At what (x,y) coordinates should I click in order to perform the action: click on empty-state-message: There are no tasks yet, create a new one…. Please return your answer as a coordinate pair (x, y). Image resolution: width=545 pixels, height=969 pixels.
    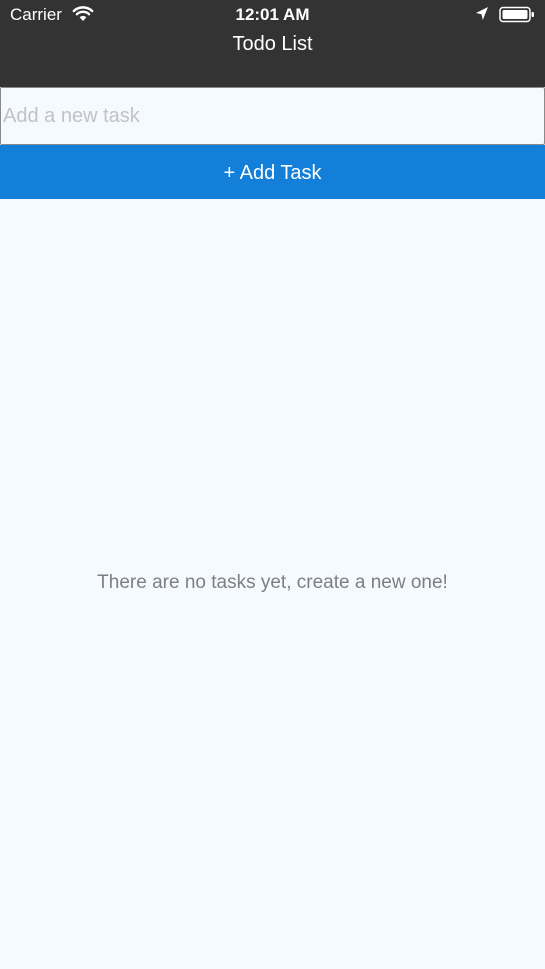
    Looking at the image, I should click on (272, 582).